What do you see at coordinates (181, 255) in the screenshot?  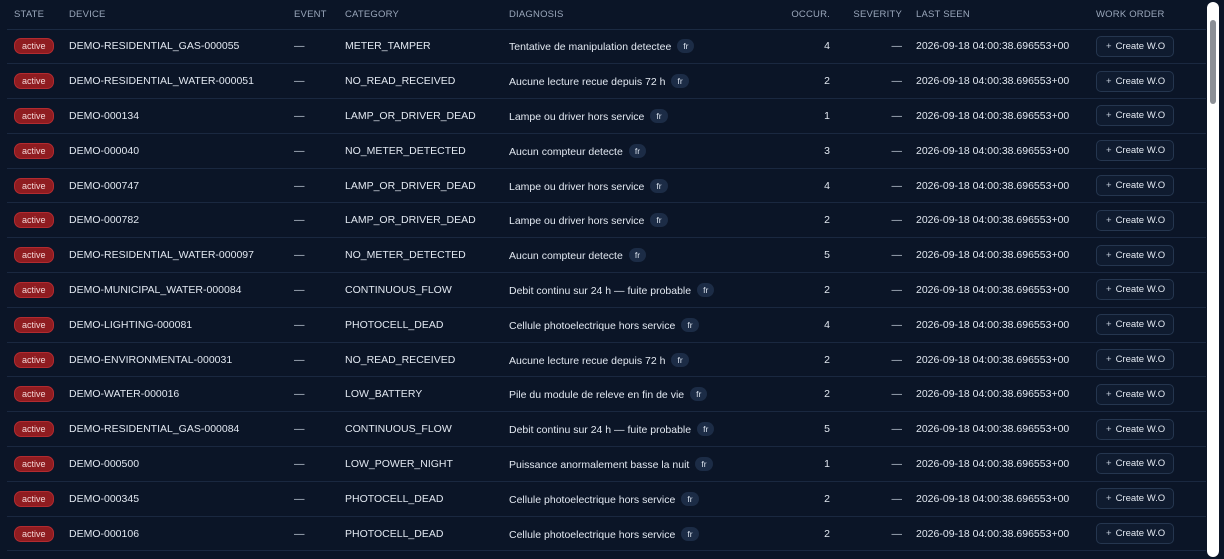 I see `device-cell: DEMO-RESIDENTIAL_WATER-000097` at bounding box center [181, 255].